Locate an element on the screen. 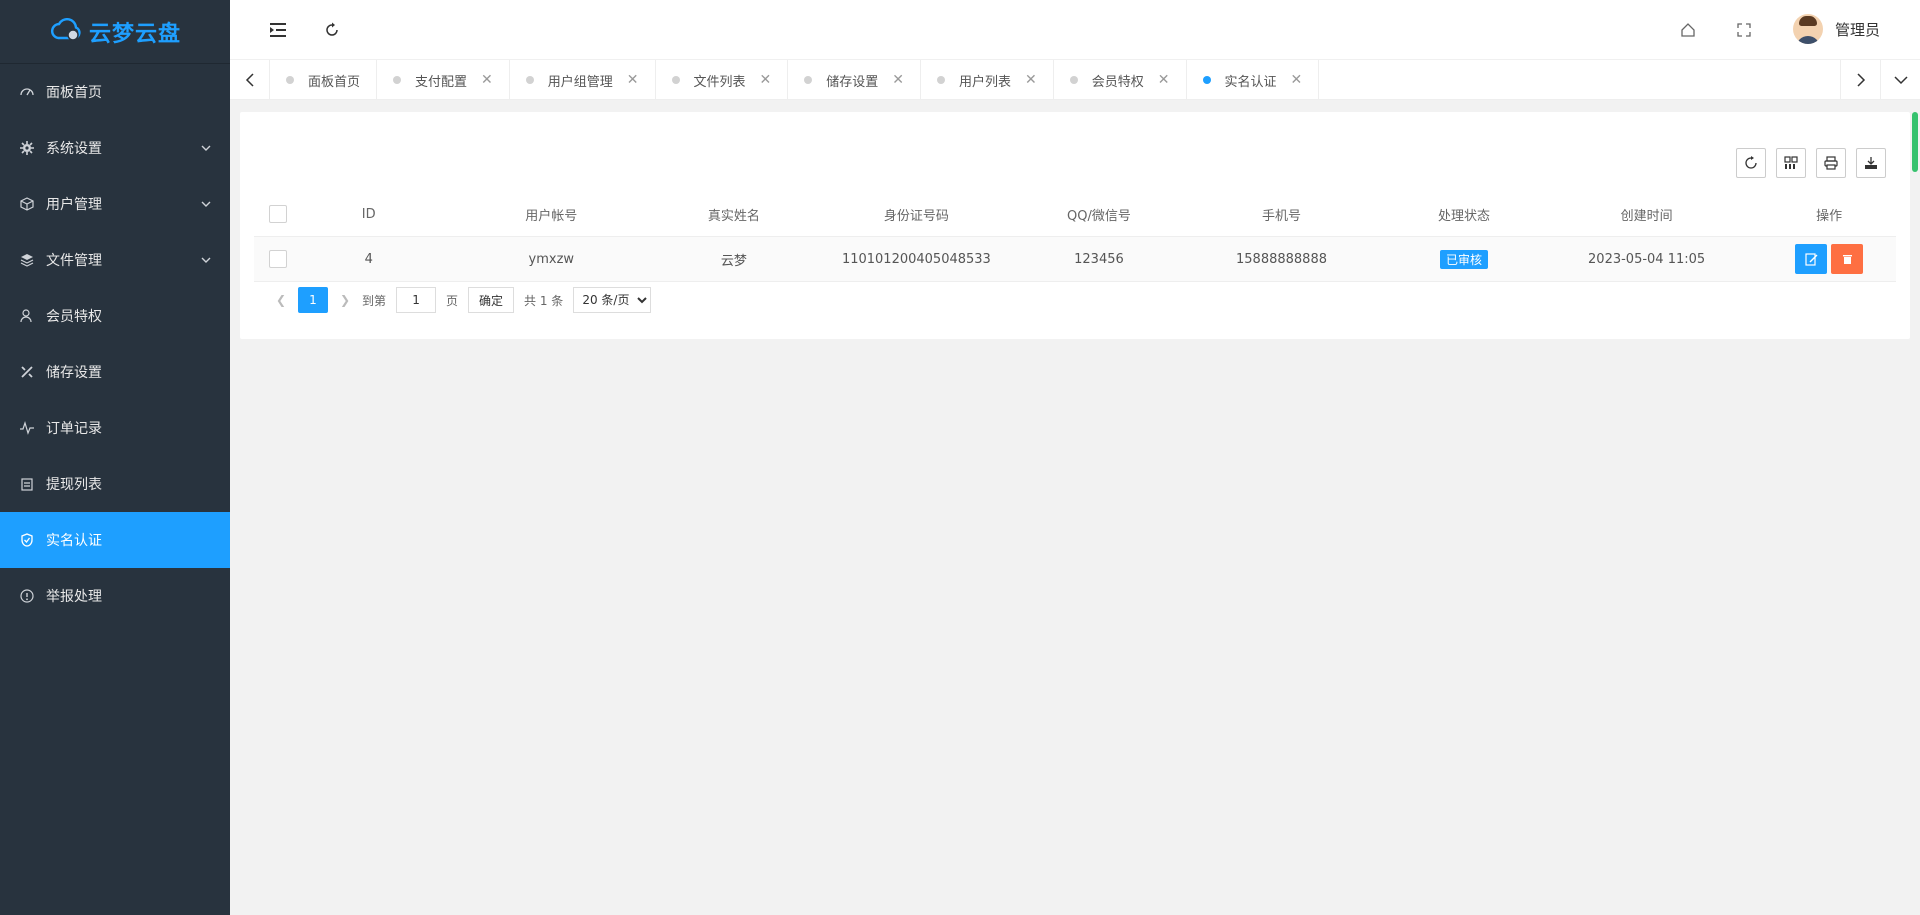 The width and height of the screenshot is (1920, 915). trash-icon is located at coordinates (1847, 259).